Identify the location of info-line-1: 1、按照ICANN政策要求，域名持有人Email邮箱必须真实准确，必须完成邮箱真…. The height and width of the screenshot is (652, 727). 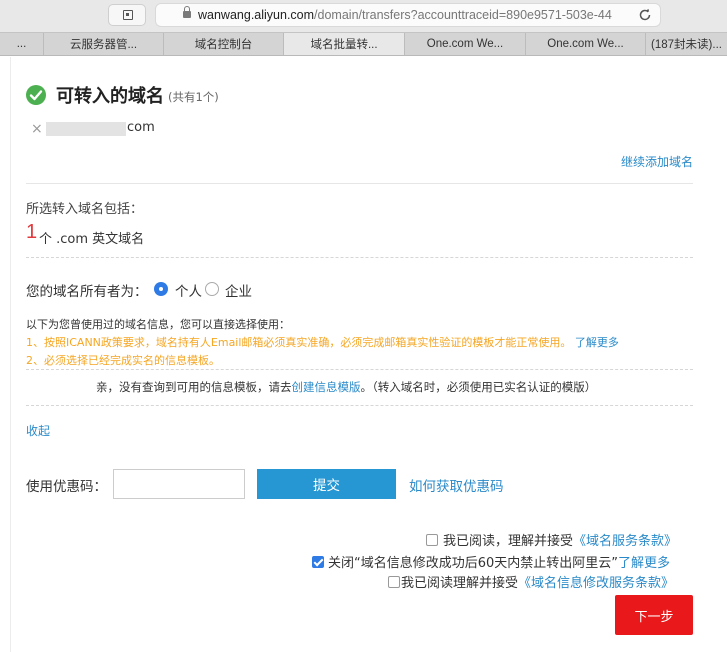
(322, 342).